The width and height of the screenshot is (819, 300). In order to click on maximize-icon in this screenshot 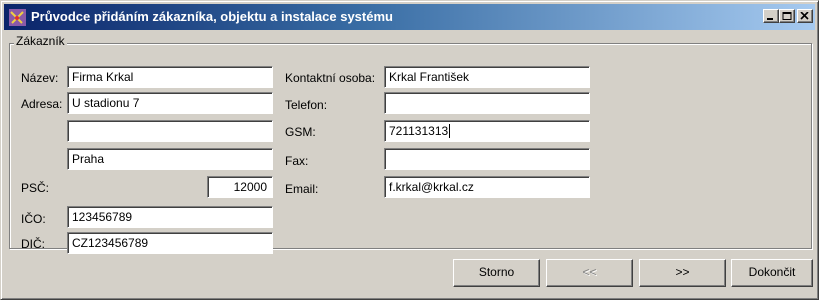, I will do `click(787, 16)`.